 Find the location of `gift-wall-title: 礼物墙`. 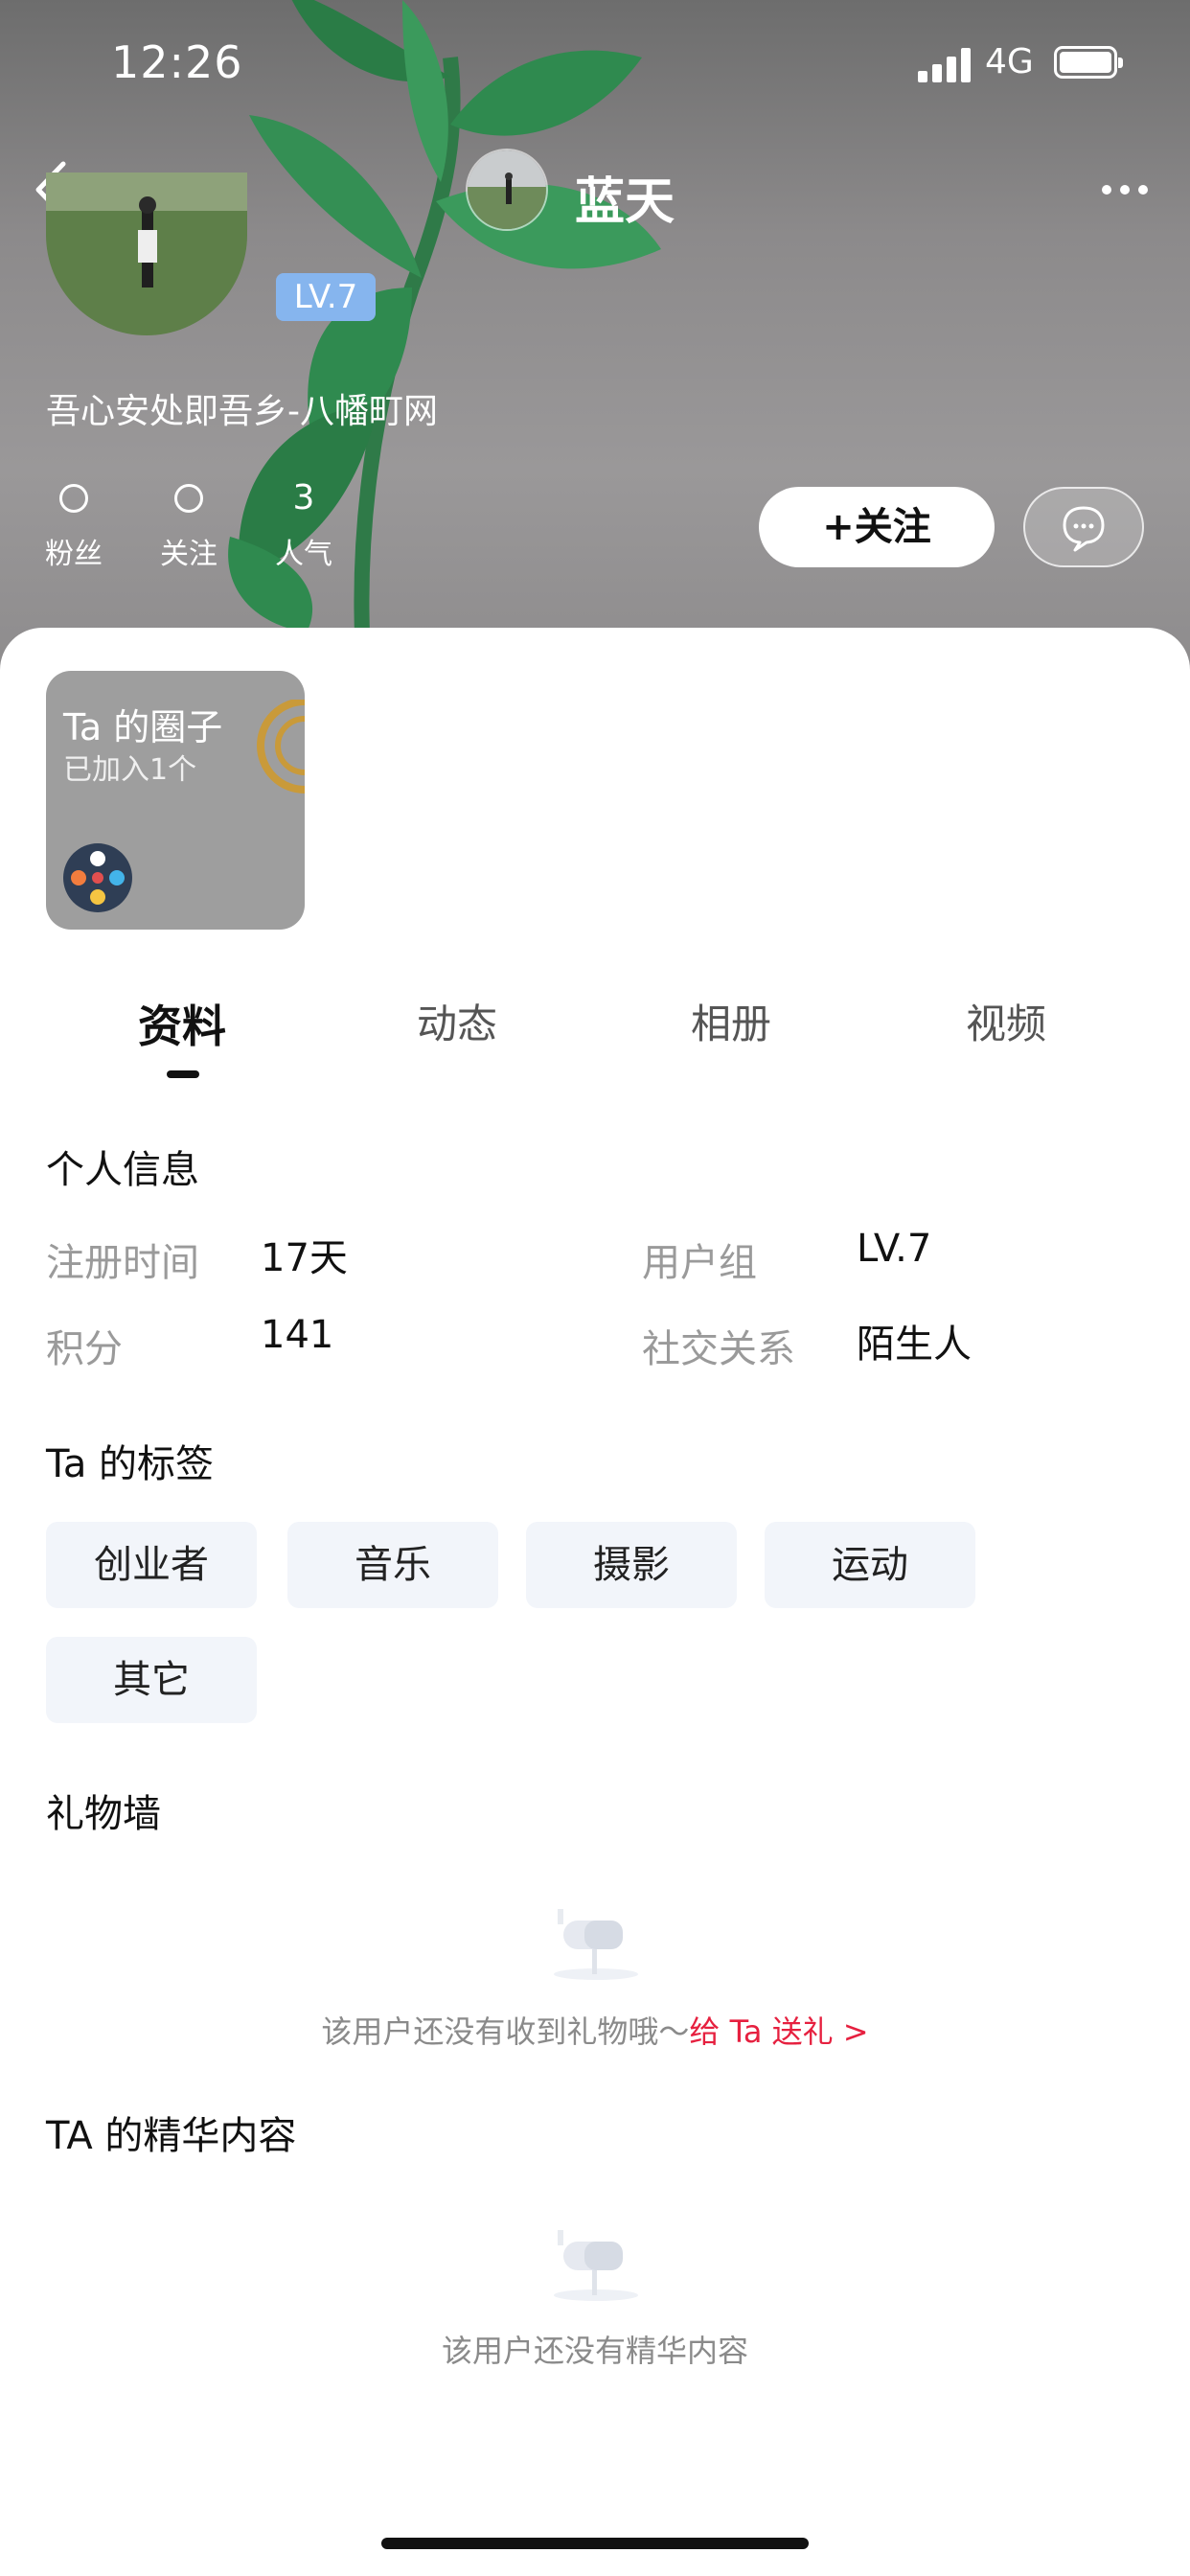

gift-wall-title: 礼物墙 is located at coordinates (103, 1814).